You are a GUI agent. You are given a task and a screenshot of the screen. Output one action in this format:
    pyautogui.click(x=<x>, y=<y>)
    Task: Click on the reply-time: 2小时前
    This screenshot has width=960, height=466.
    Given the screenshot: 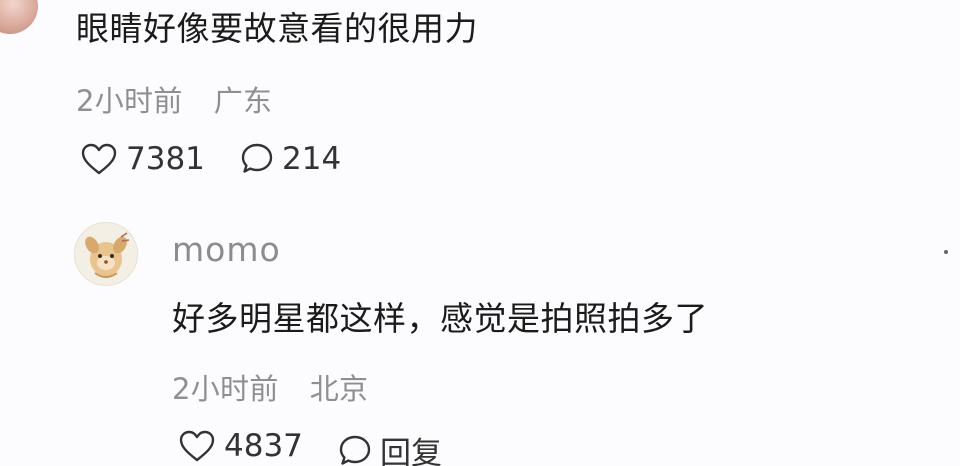 What is the action you would take?
    pyautogui.click(x=225, y=389)
    